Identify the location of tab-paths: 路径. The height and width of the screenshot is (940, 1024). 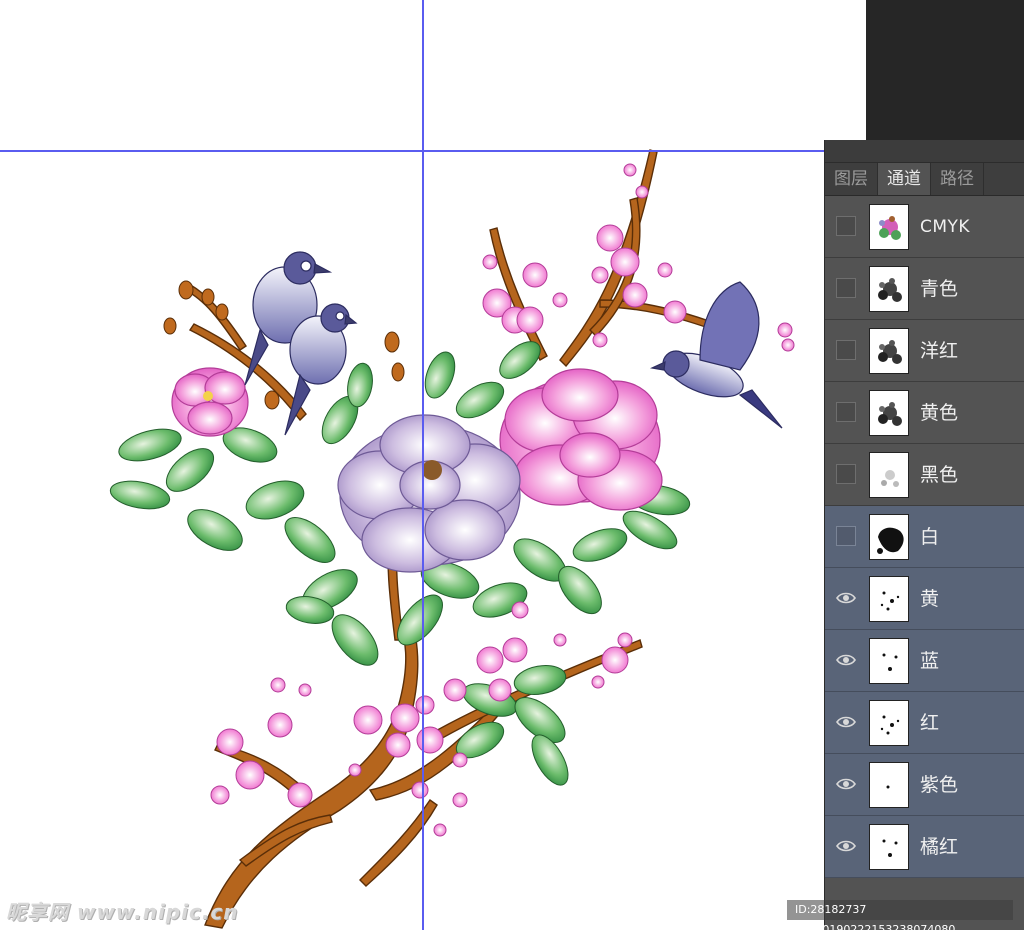
(957, 179).